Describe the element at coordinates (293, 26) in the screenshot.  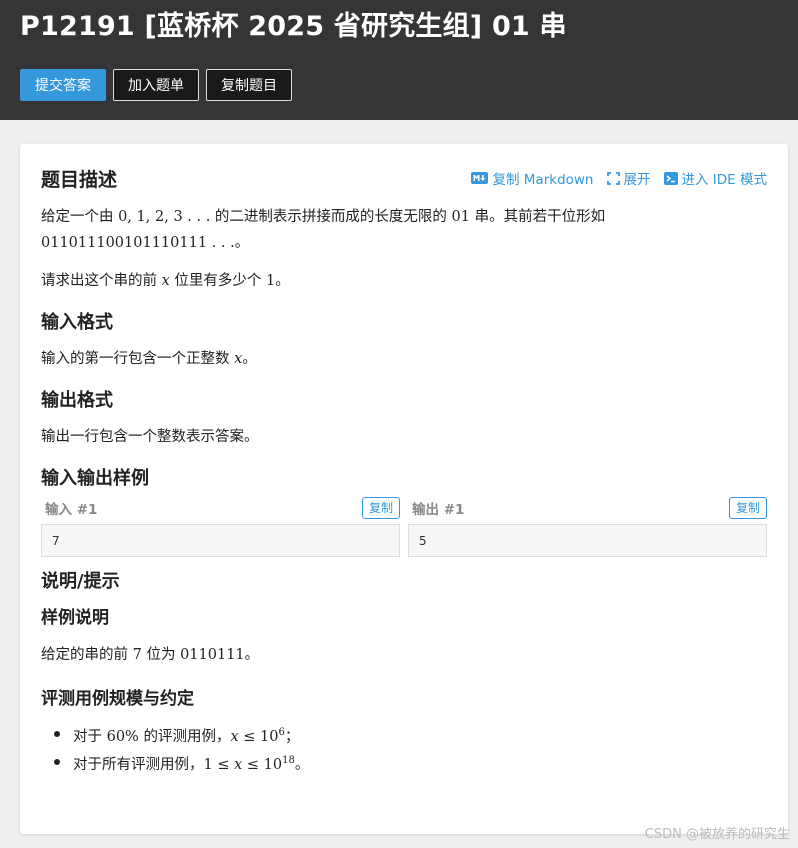
I see `problem-title: P12191 [蓝桥杯 2025 省研究生组] 01 串` at that location.